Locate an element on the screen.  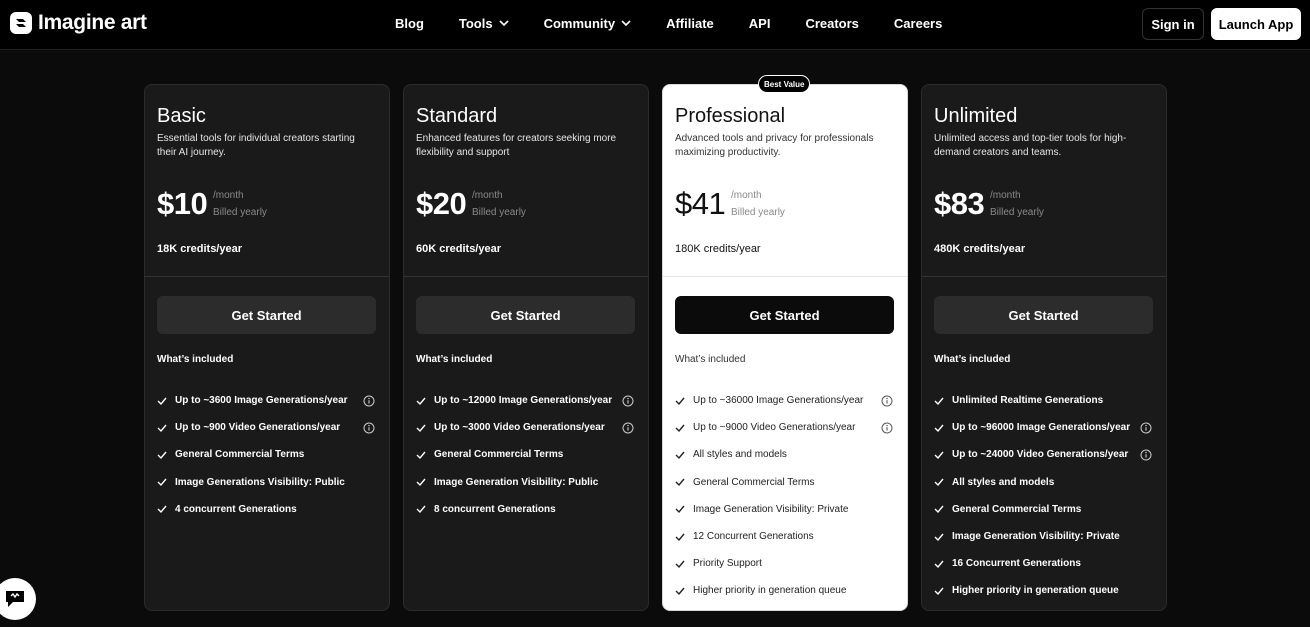
nav-blog: Blog is located at coordinates (409, 23).